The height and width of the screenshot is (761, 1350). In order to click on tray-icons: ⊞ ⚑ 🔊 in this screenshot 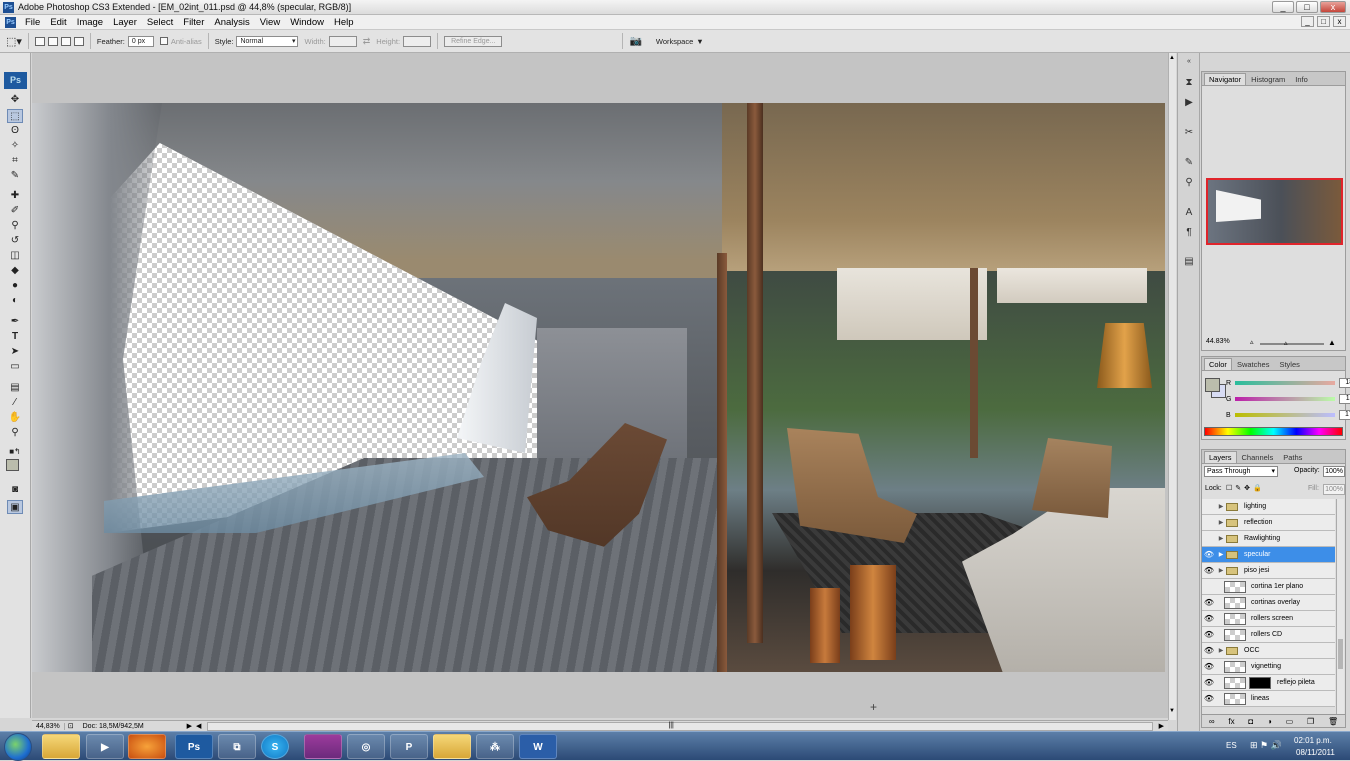, I will do `click(1266, 745)`.